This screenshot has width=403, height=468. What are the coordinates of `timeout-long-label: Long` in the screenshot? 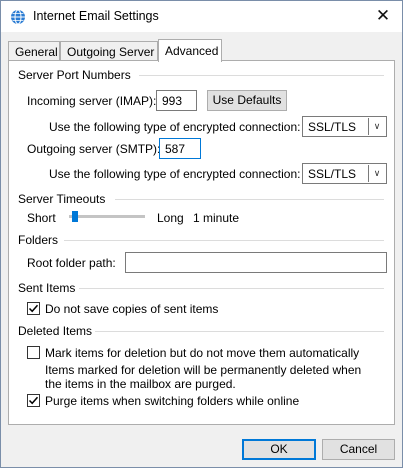 It's located at (170, 218).